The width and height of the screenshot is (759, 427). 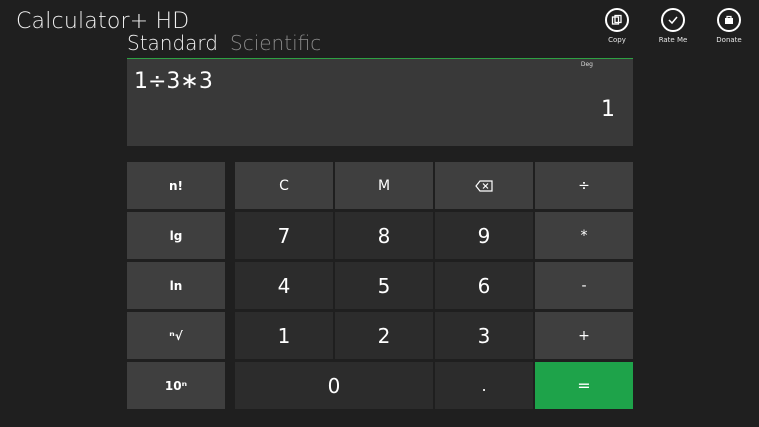 What do you see at coordinates (586, 64) in the screenshot?
I see `angle-mode: Deg` at bounding box center [586, 64].